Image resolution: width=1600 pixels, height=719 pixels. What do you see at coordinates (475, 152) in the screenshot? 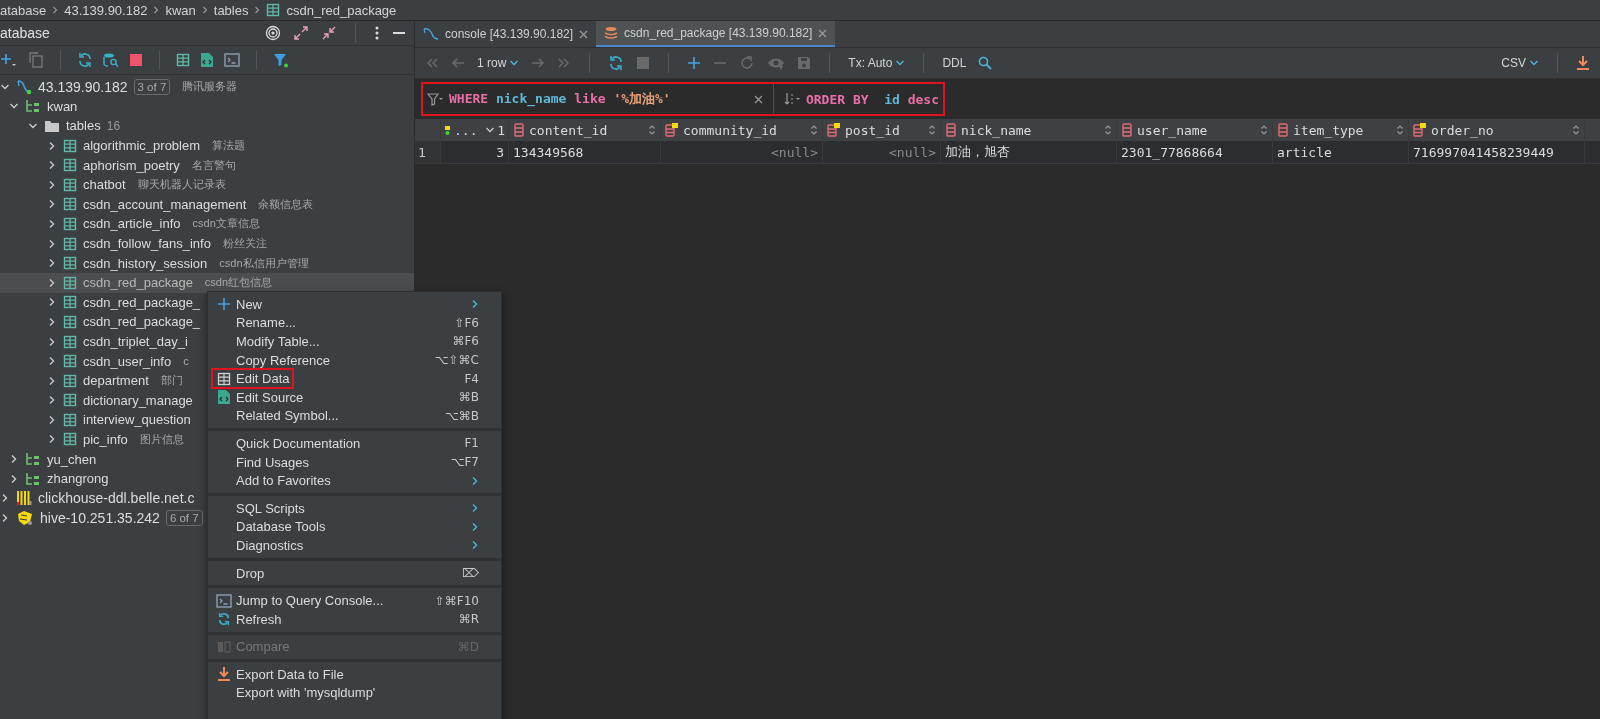
I see `table-cell: 3` at bounding box center [475, 152].